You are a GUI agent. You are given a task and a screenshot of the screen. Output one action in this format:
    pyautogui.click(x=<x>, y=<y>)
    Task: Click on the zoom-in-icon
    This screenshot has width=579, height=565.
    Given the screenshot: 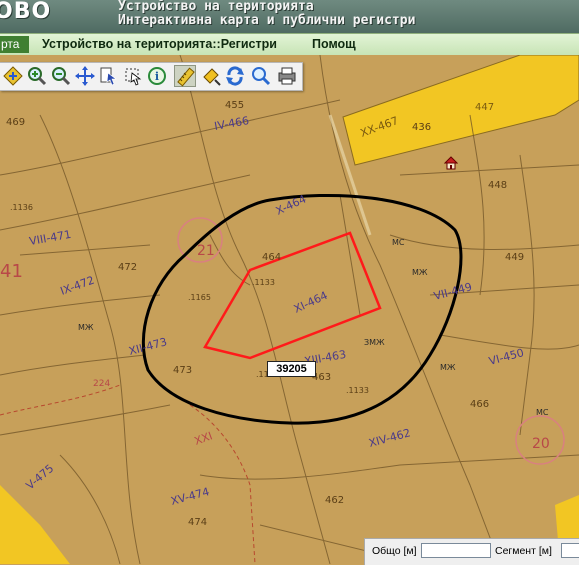 What is the action you would take?
    pyautogui.click(x=37, y=76)
    